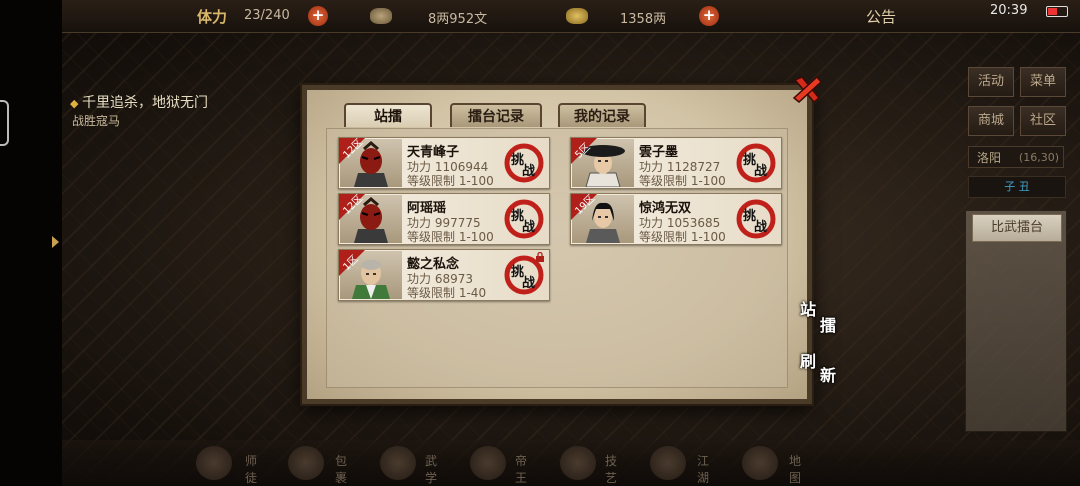 Image resolution: width=1080 pixels, height=486 pixels. What do you see at coordinates (708, 469) in the screenshot?
I see `dock-label: 江湖` at bounding box center [708, 469].